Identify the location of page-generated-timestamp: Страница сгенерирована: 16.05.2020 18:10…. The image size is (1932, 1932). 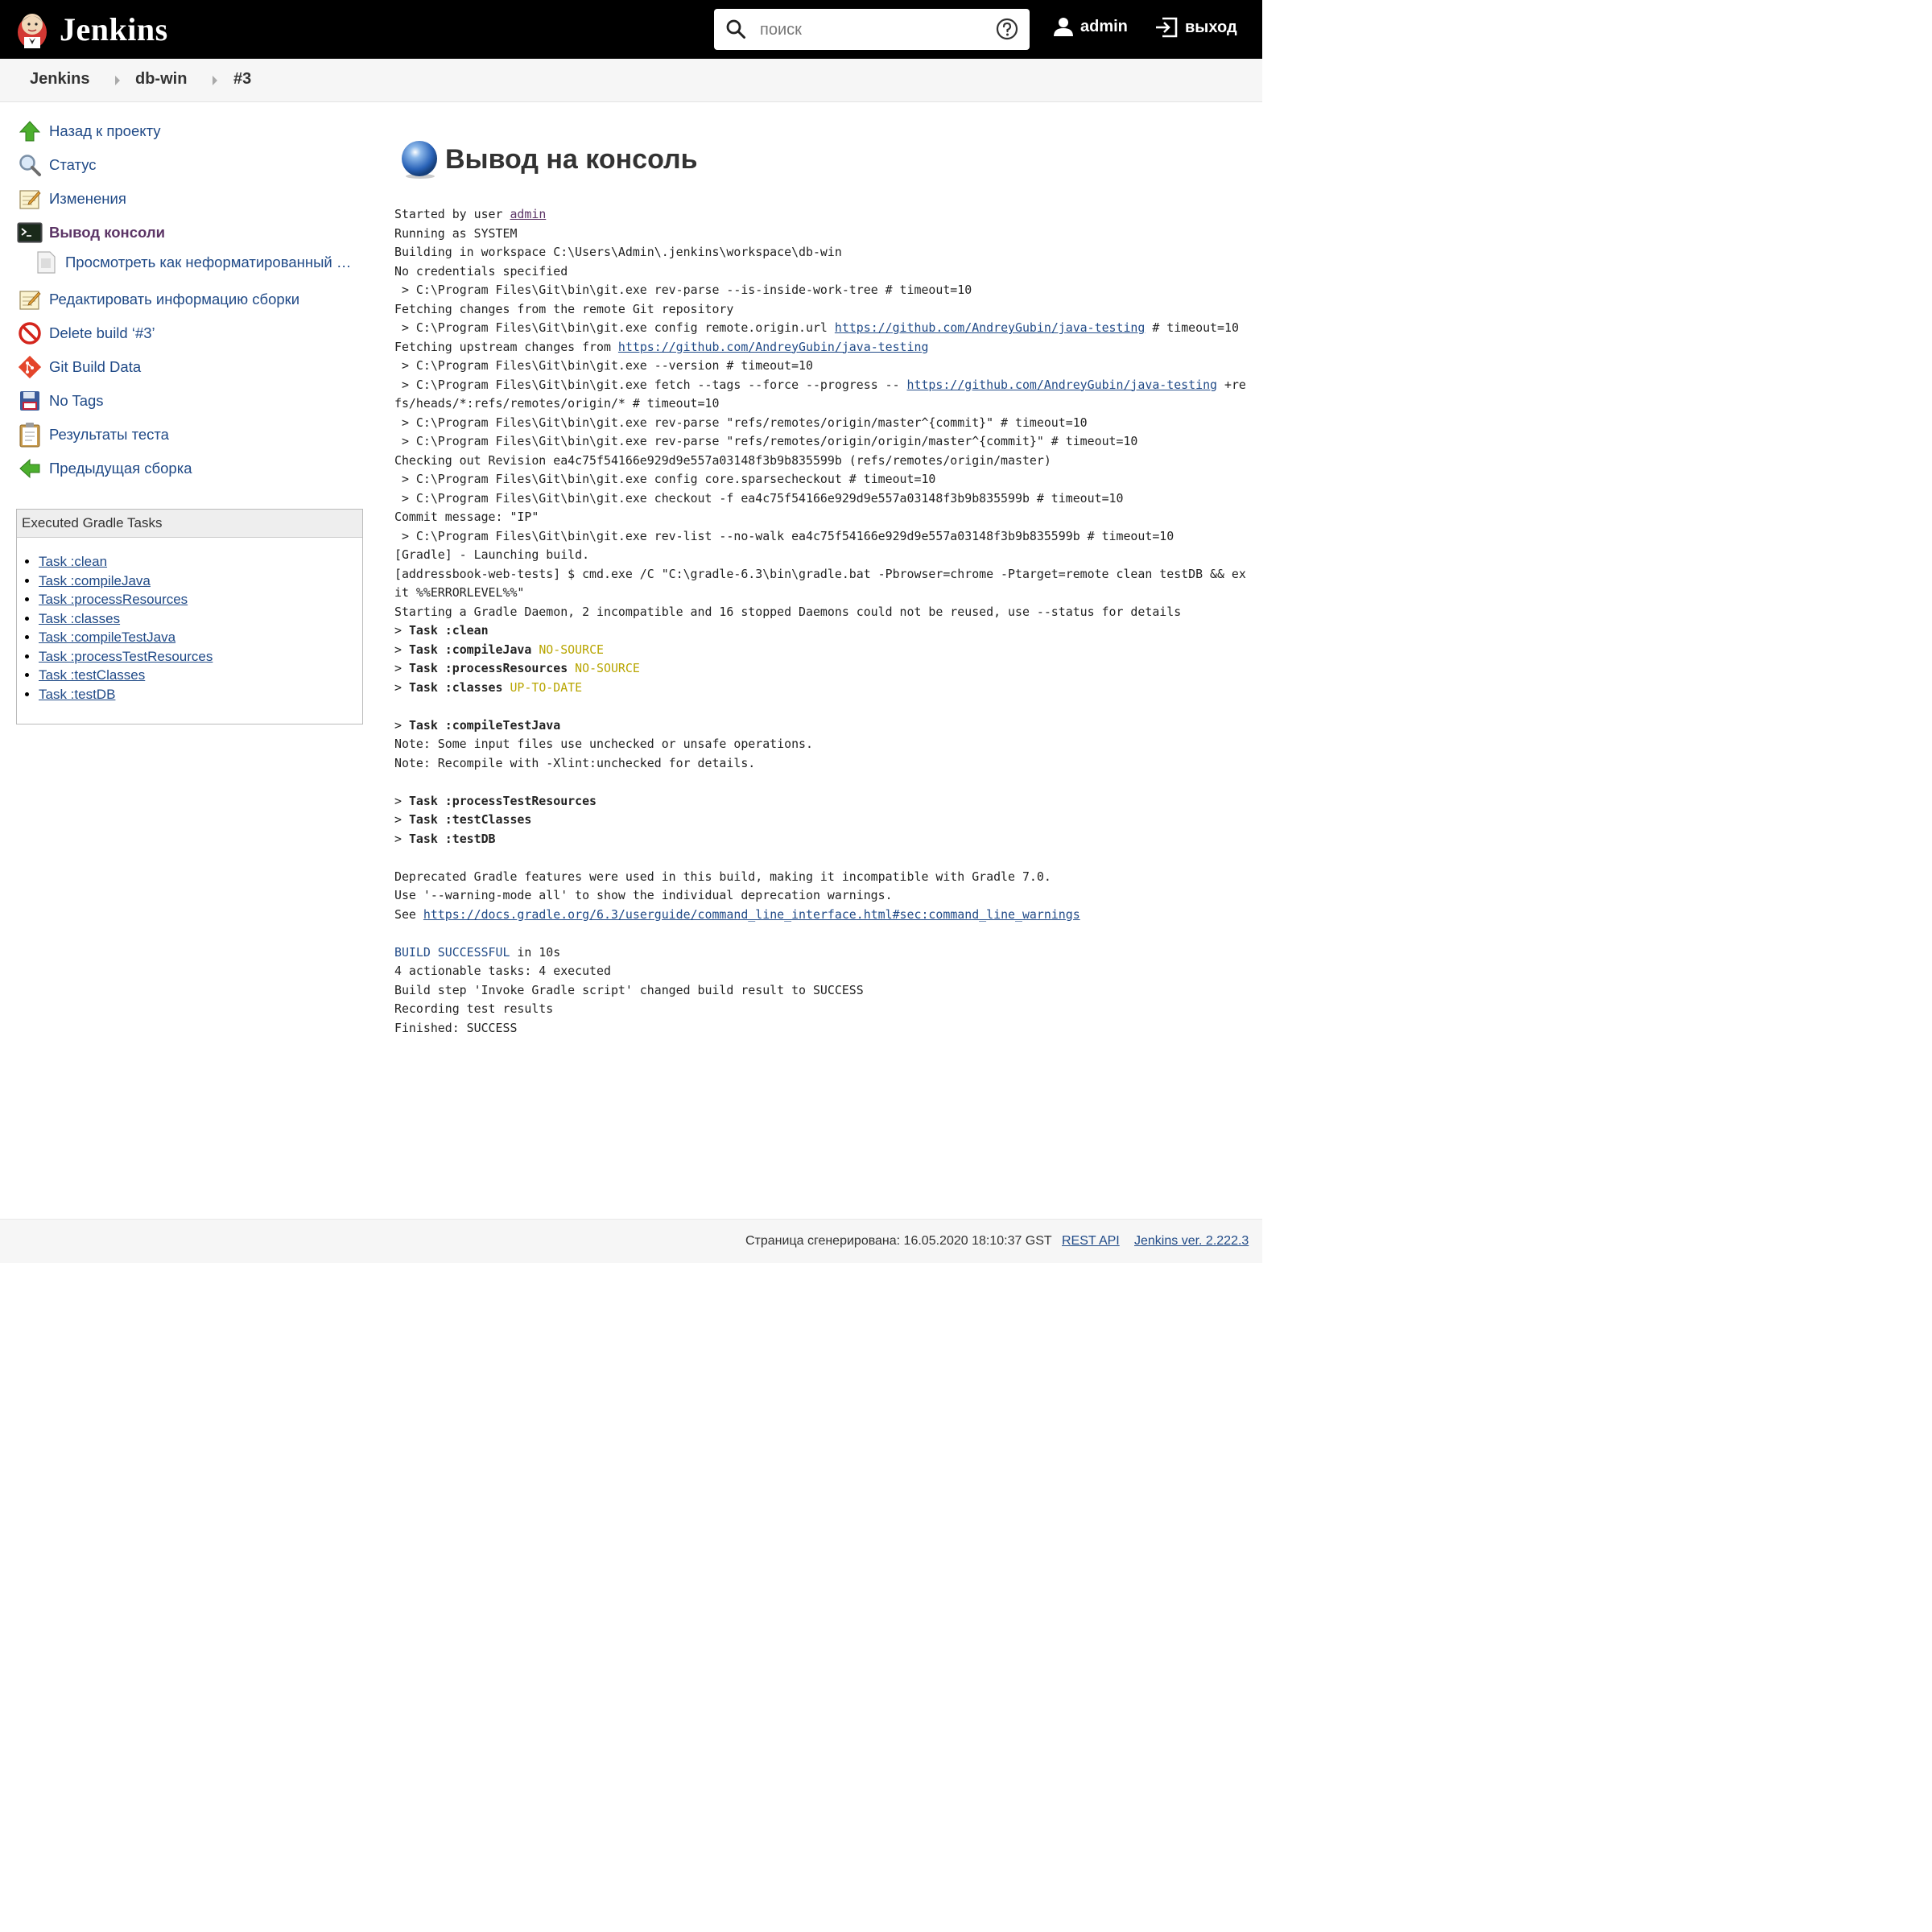
(898, 1241).